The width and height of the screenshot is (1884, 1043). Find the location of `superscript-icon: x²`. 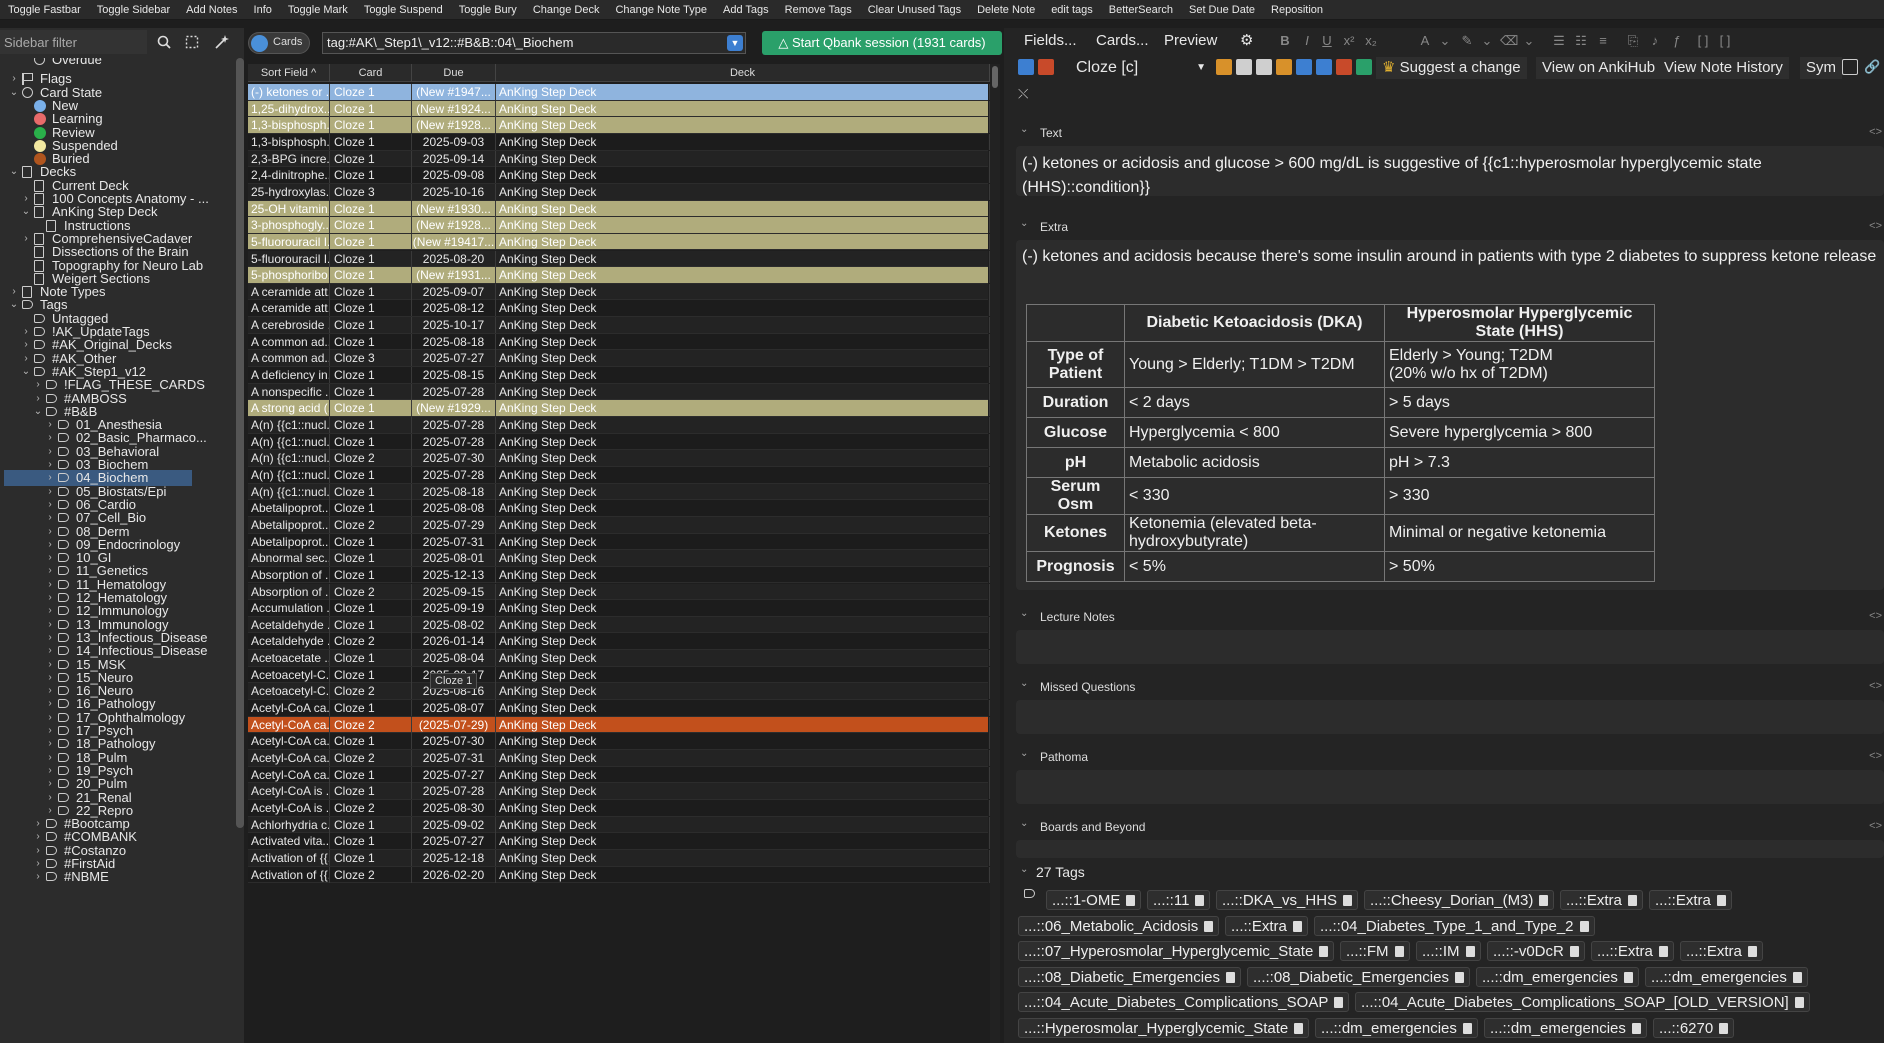

superscript-icon: x² is located at coordinates (1349, 41).